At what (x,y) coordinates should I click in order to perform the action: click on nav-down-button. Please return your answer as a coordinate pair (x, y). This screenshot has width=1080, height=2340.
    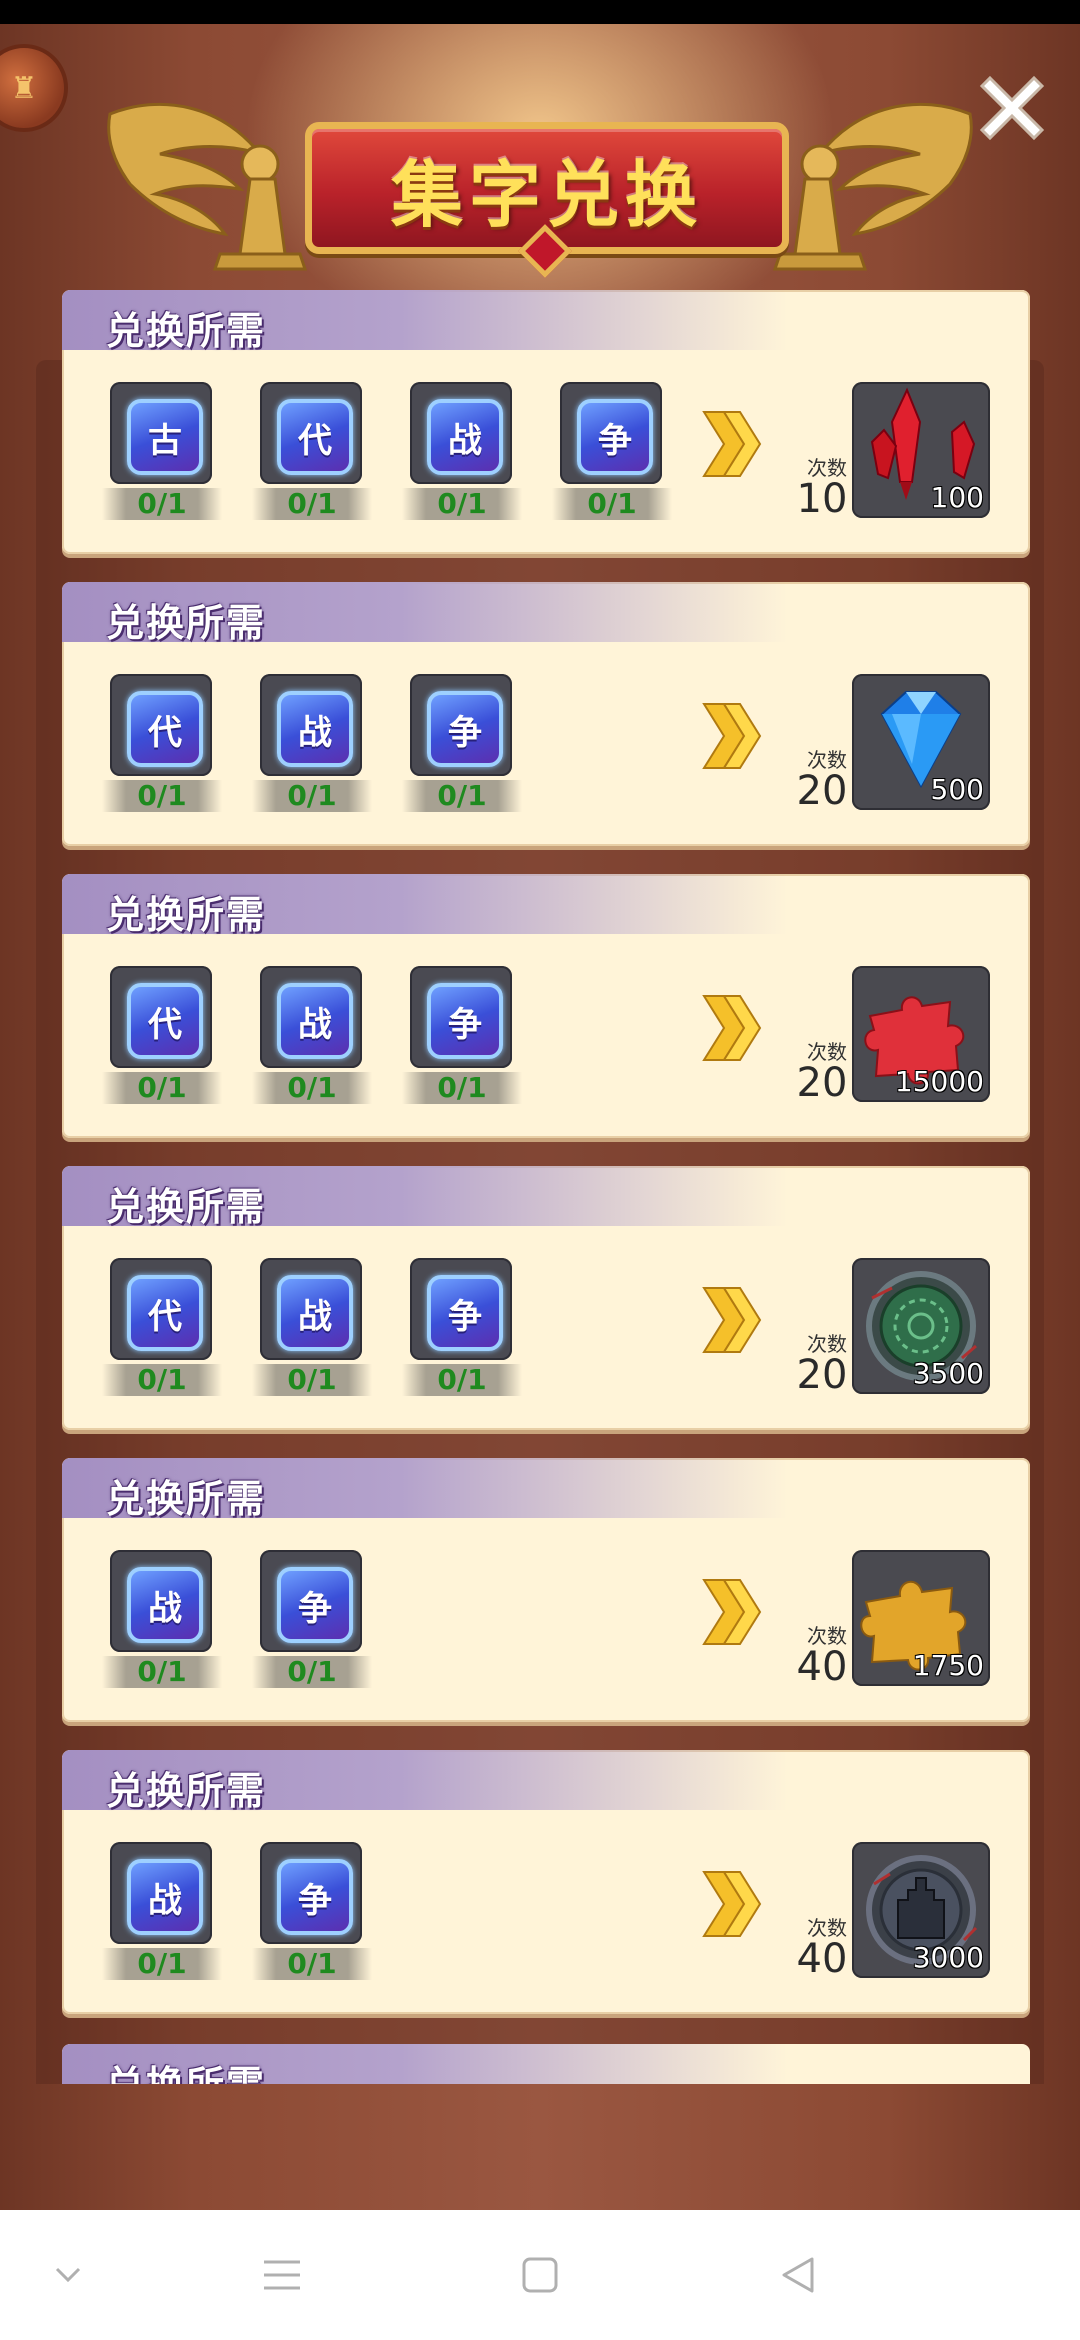
    Looking at the image, I should click on (68, 2275).